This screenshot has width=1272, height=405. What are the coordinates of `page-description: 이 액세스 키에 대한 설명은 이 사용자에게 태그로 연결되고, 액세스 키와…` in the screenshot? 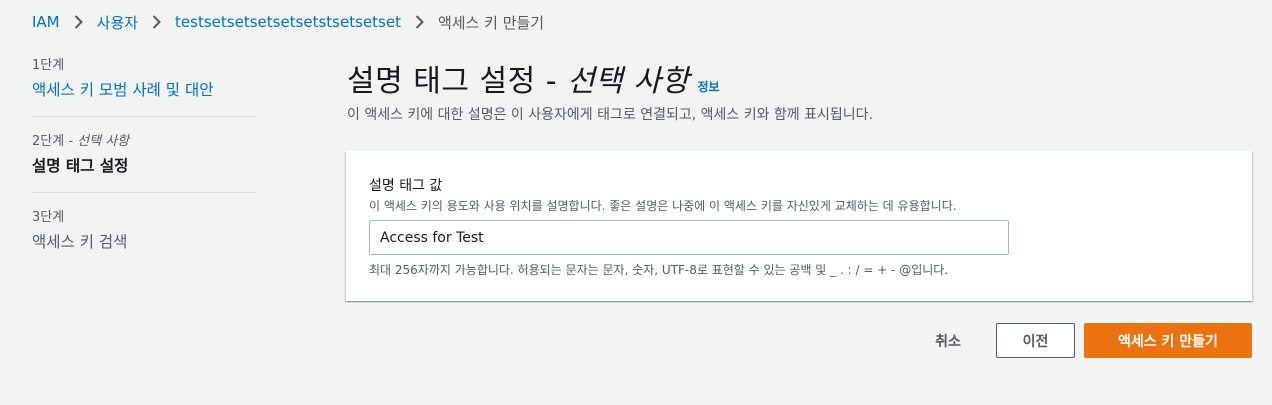 It's located at (610, 115).